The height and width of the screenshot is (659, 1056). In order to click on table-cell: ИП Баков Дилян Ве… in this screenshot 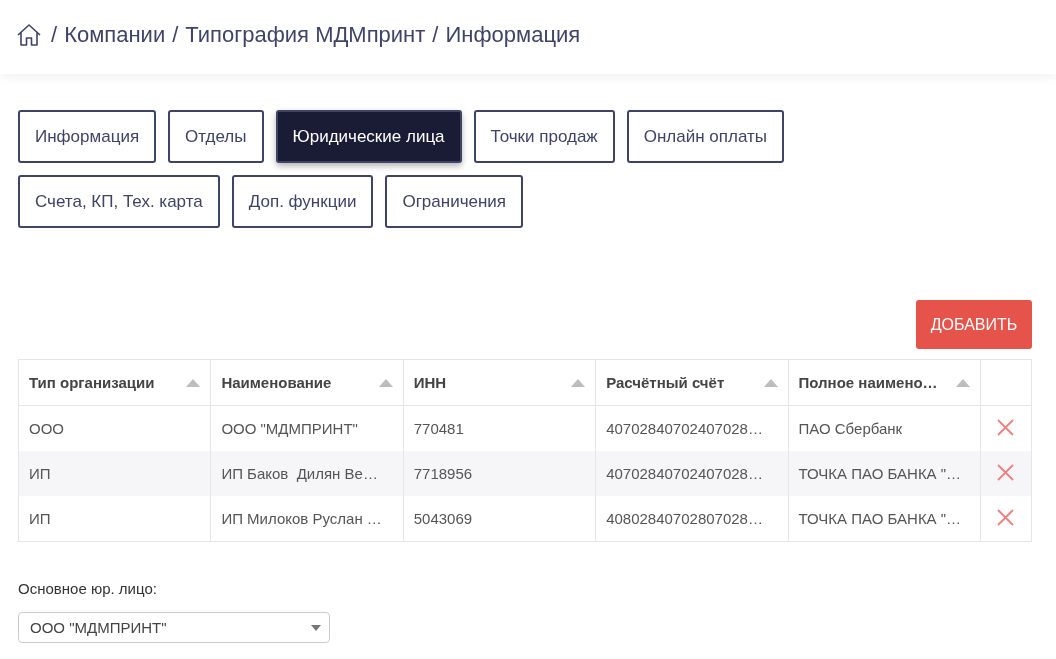, I will do `click(307, 473)`.